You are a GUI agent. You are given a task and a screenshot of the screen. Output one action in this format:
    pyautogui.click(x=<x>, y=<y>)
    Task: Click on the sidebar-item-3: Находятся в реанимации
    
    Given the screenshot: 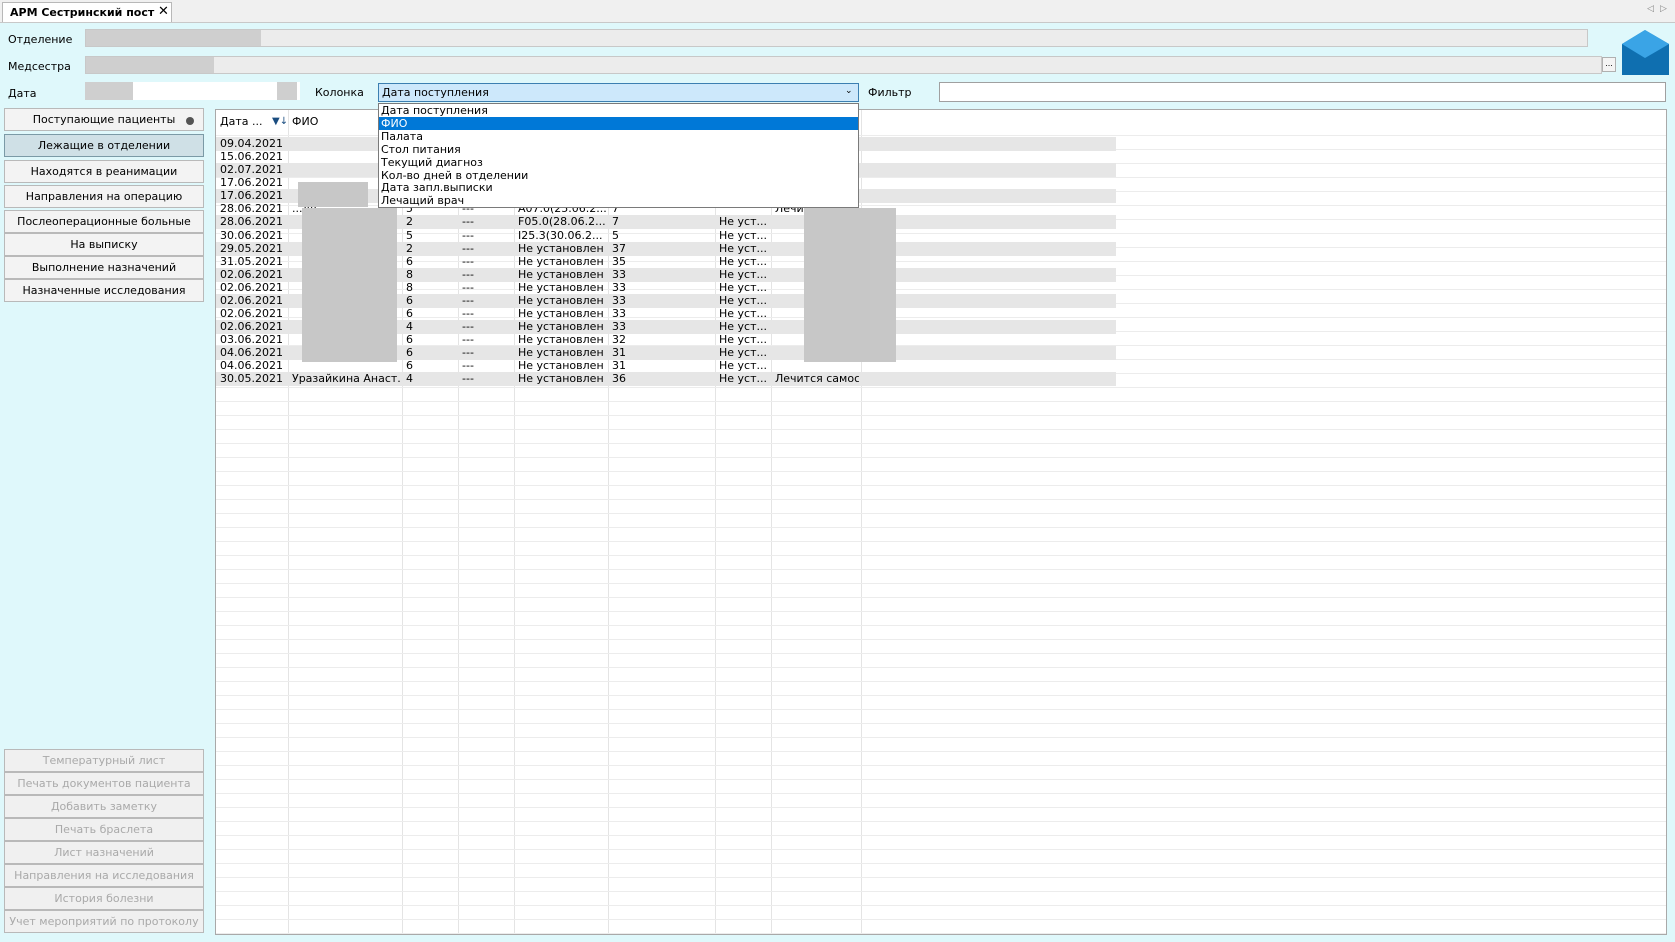 What is the action you would take?
    pyautogui.click(x=104, y=171)
    